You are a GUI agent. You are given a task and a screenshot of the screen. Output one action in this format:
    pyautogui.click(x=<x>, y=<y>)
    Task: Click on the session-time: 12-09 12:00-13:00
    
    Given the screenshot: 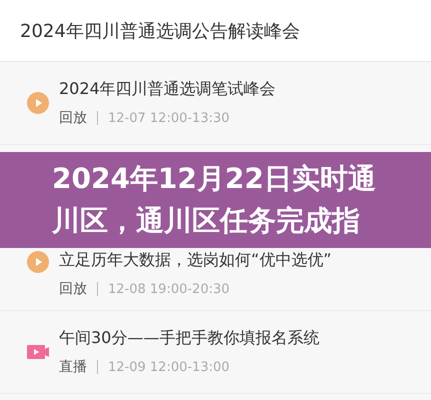 What is the action you would take?
    pyautogui.click(x=169, y=367)
    